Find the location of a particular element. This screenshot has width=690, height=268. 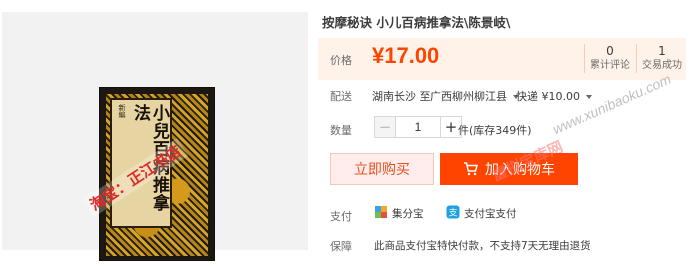

stock-text: 件(库存349件) is located at coordinates (495, 130).